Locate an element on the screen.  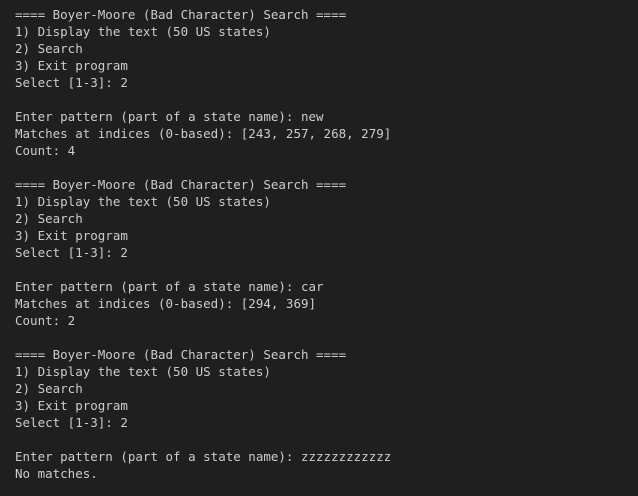
no-matches-result: No matches. is located at coordinates (56, 473).